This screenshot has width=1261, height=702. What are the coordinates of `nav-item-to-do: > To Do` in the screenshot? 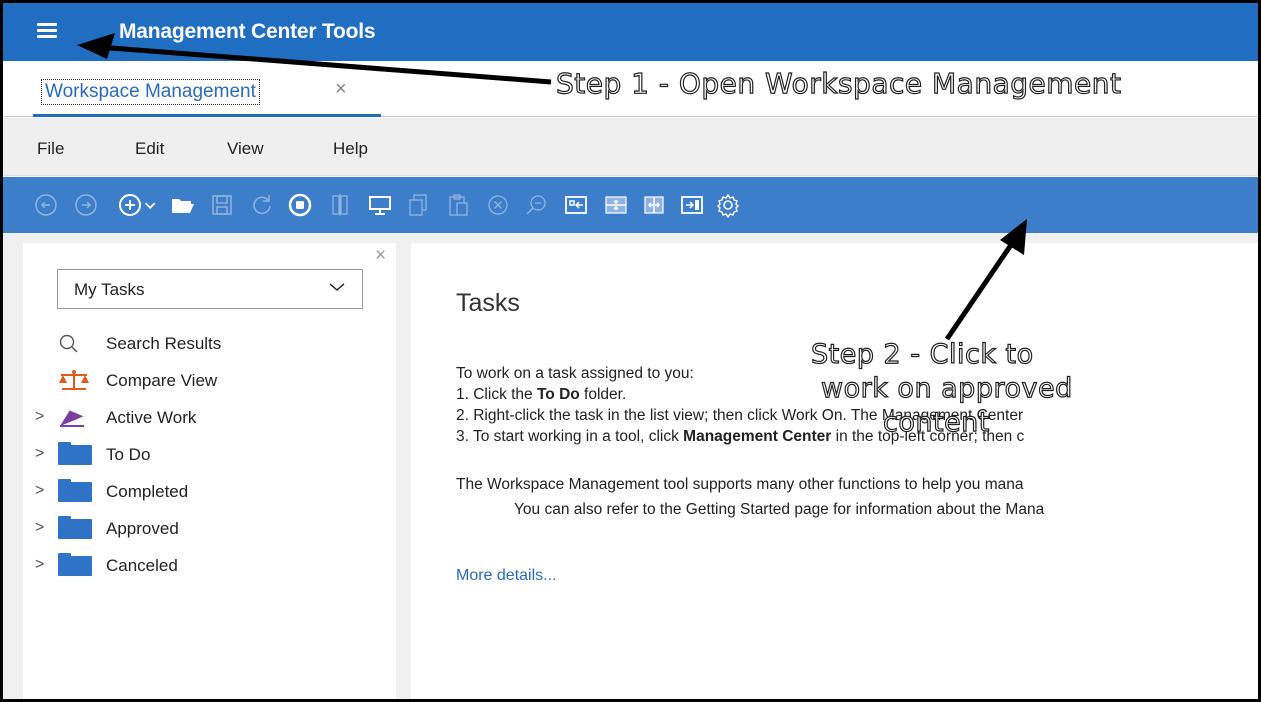 It's located at (208, 455).